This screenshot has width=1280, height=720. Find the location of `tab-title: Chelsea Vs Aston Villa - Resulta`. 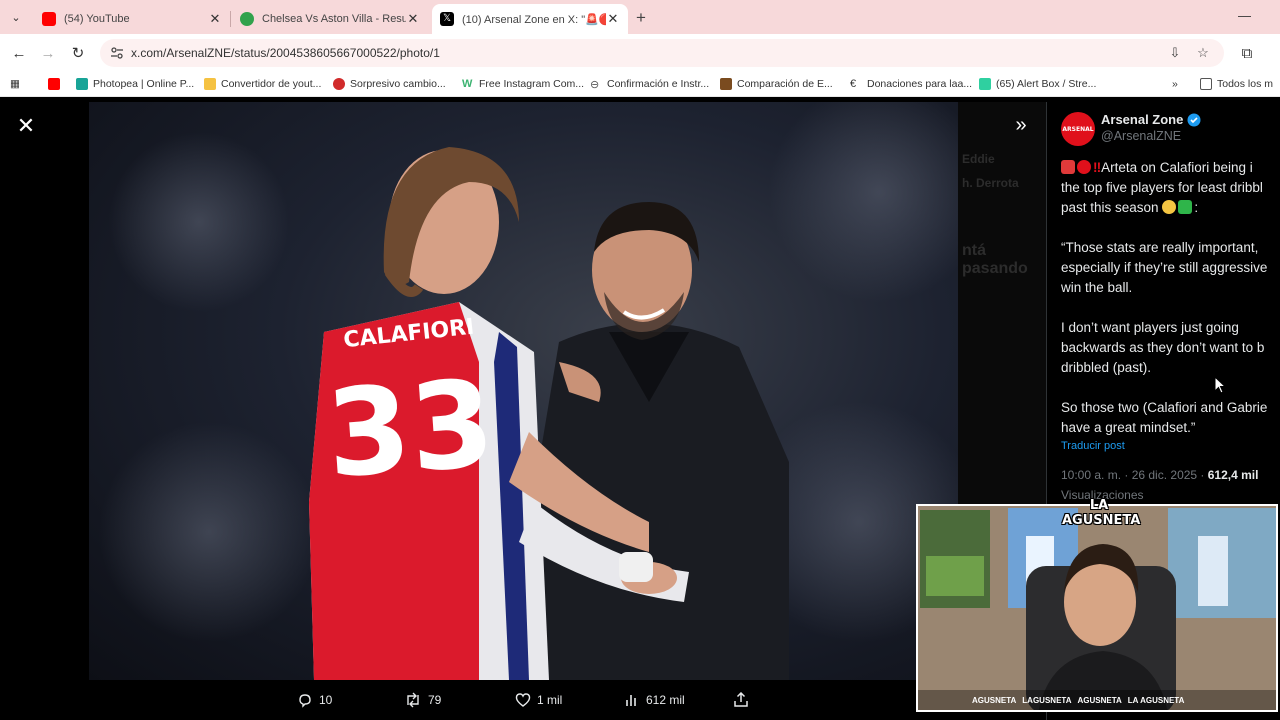

tab-title: Chelsea Vs Aston Villa - Resulta is located at coordinates (334, 19).